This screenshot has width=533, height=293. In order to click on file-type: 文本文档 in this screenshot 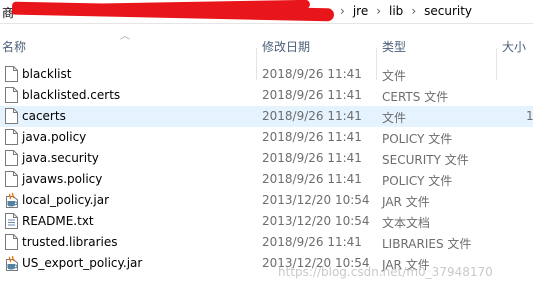, I will do `click(406, 223)`.